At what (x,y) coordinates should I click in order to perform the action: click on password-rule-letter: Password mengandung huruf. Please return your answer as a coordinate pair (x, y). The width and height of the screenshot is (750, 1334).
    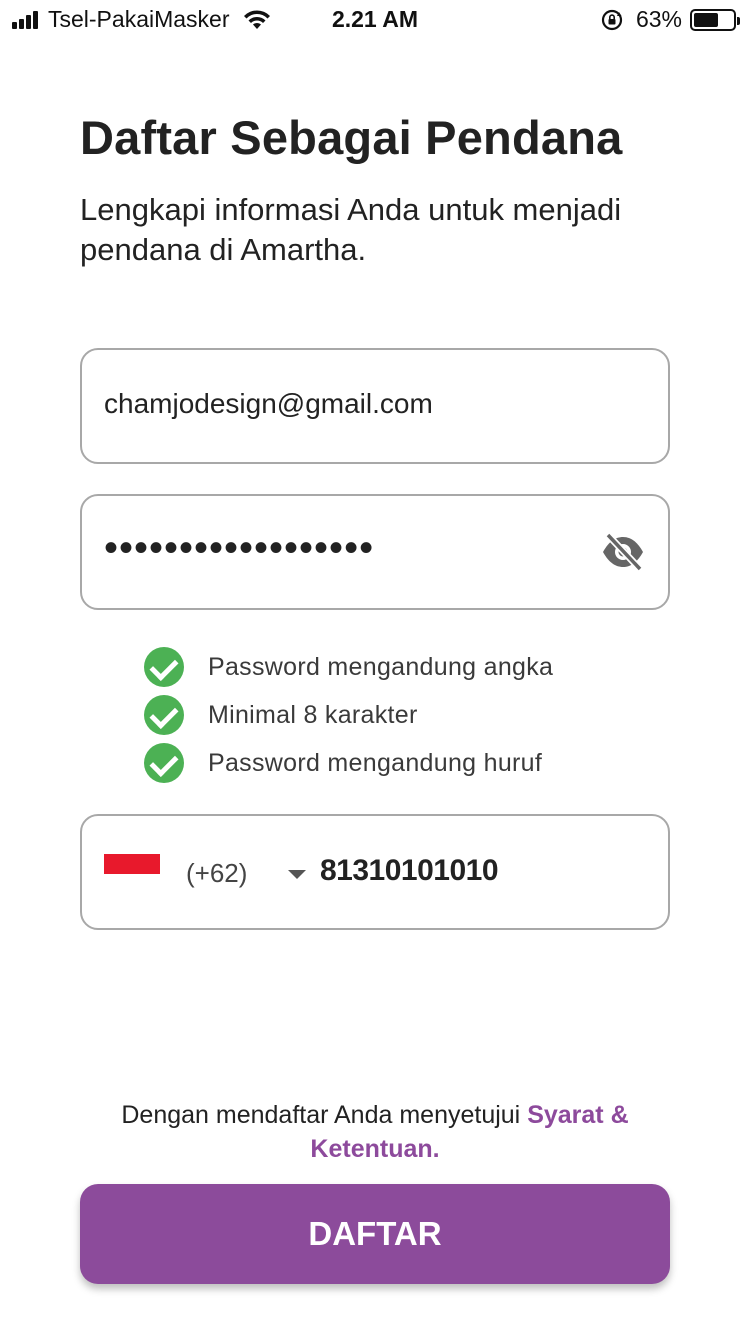
    Looking at the image, I should click on (348, 763).